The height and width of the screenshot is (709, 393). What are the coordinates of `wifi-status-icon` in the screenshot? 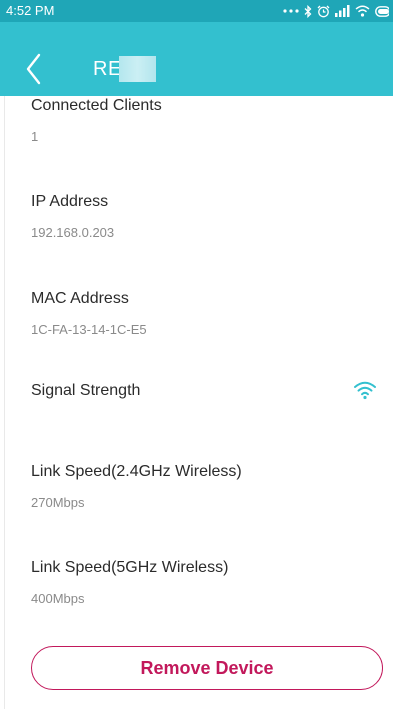 It's located at (362, 11).